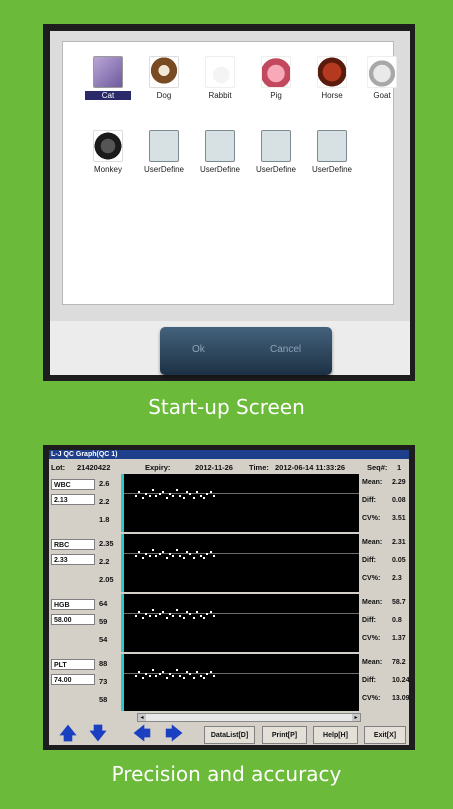 The height and width of the screenshot is (809, 453). Describe the element at coordinates (332, 95) in the screenshot. I see `animal-label: Horse` at that location.